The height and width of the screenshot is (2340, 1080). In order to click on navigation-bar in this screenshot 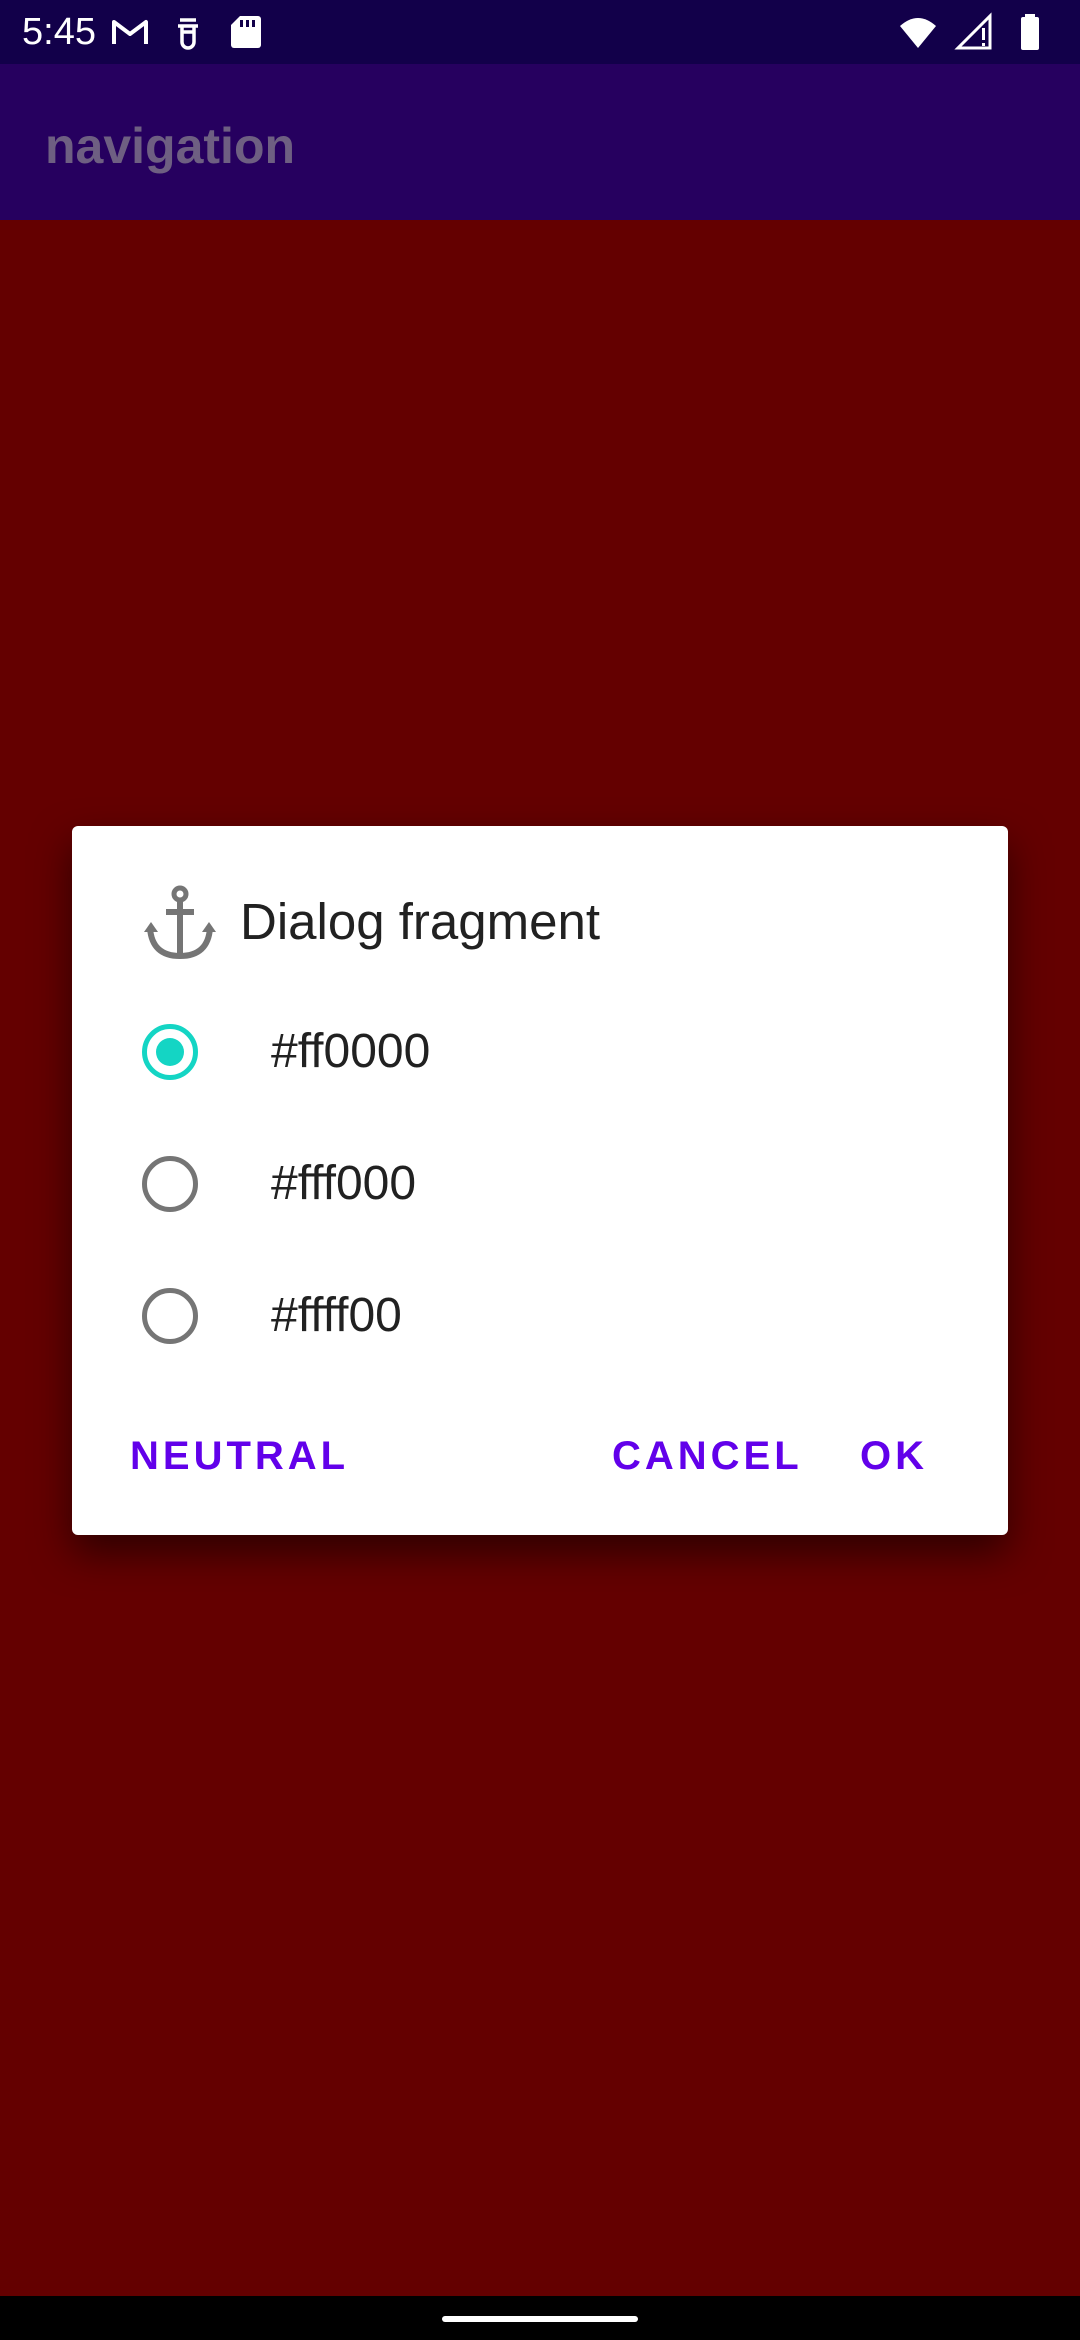, I will do `click(540, 2318)`.